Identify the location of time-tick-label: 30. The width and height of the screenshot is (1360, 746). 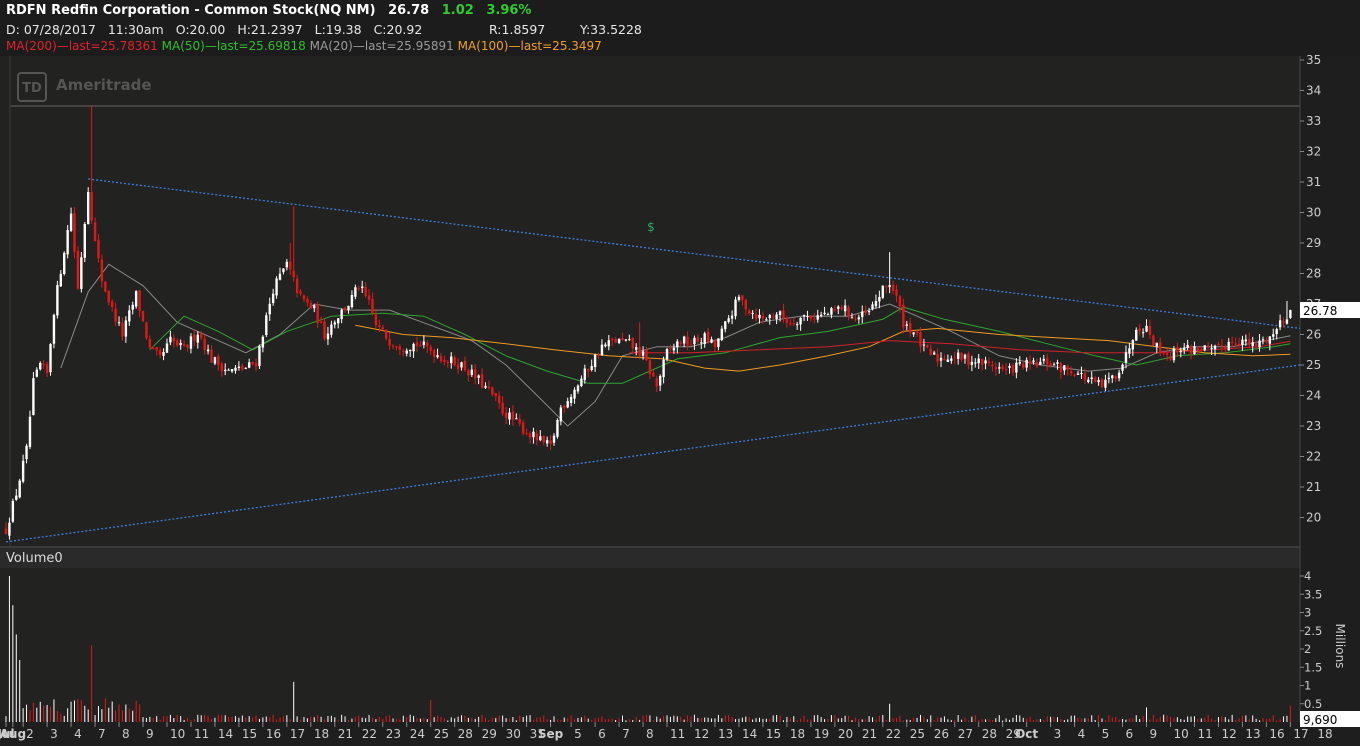
(513, 734).